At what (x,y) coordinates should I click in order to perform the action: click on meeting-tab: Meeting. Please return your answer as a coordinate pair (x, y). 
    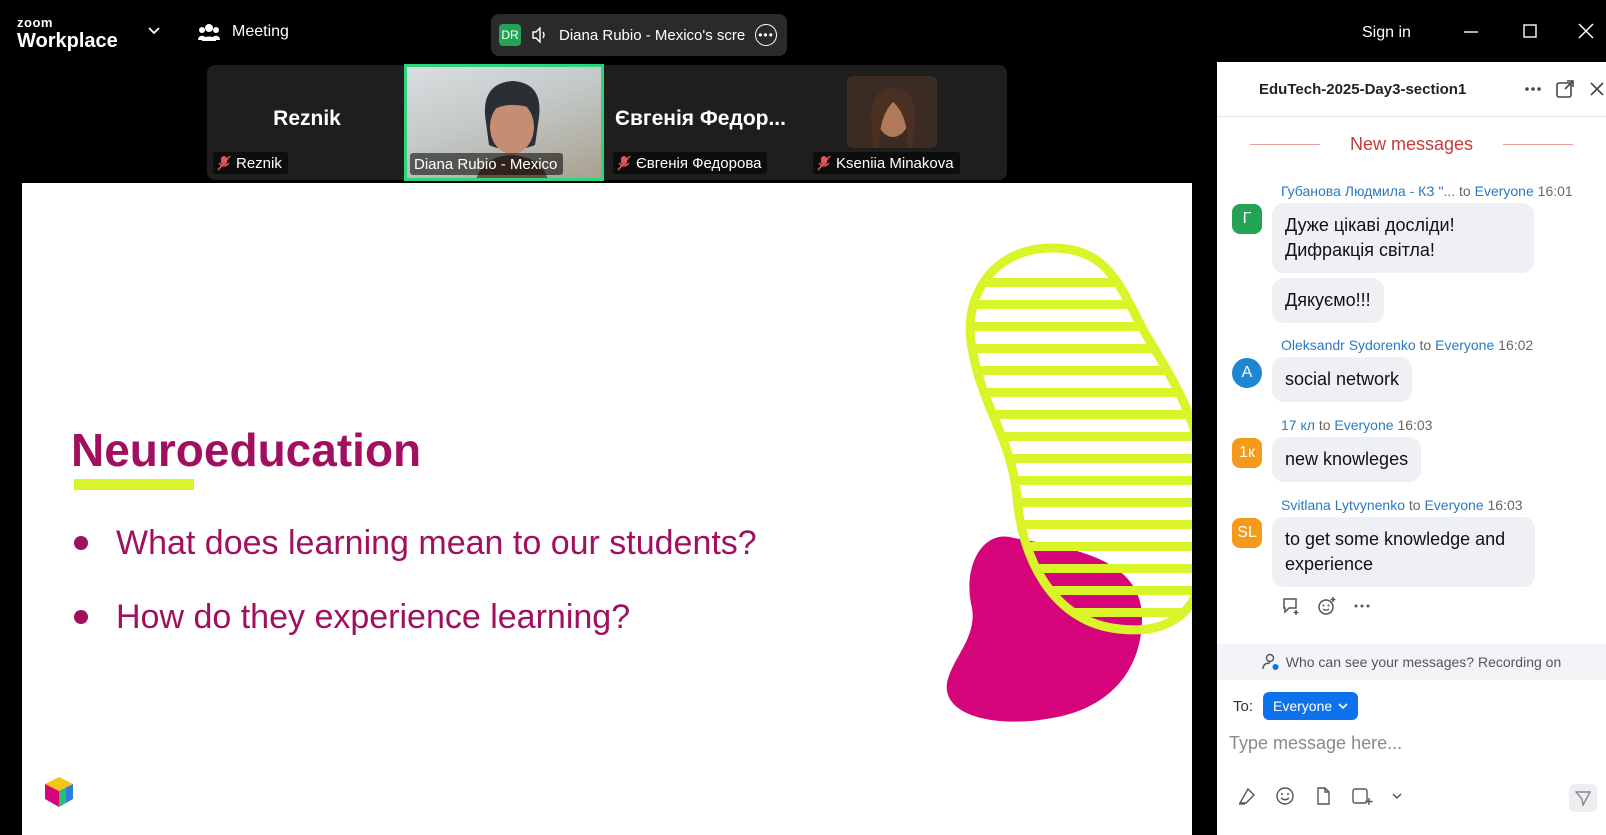
    Looking at the image, I should click on (243, 32).